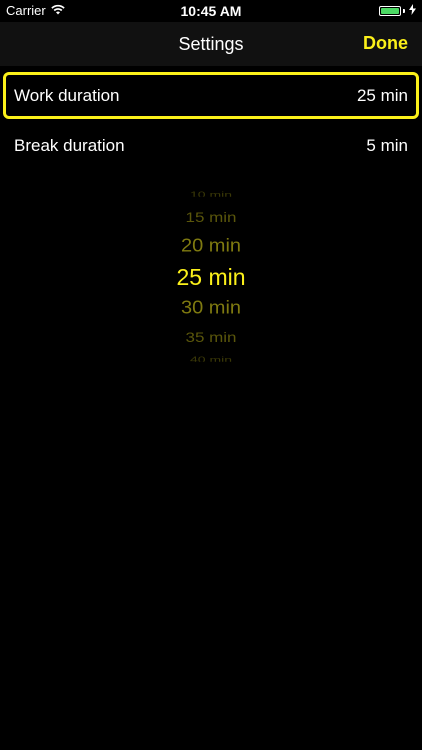 The height and width of the screenshot is (750, 422). I want to click on picker-option: 30 min, so click(211, 308).